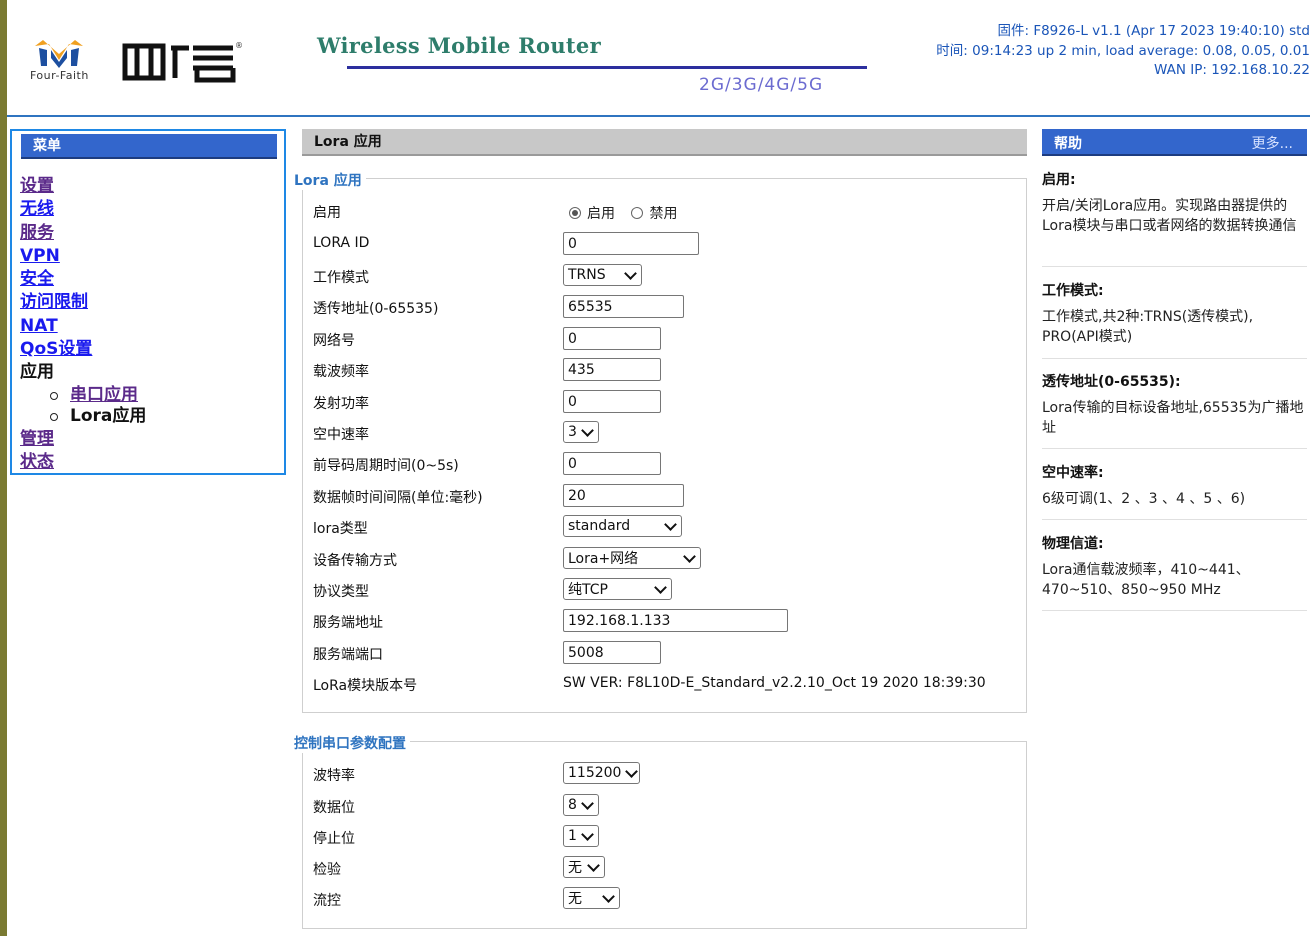 This screenshot has height=936, width=1310. Describe the element at coordinates (376, 309) in the screenshot. I see `trans-addr-label: 透传地址(0-65535)` at that location.